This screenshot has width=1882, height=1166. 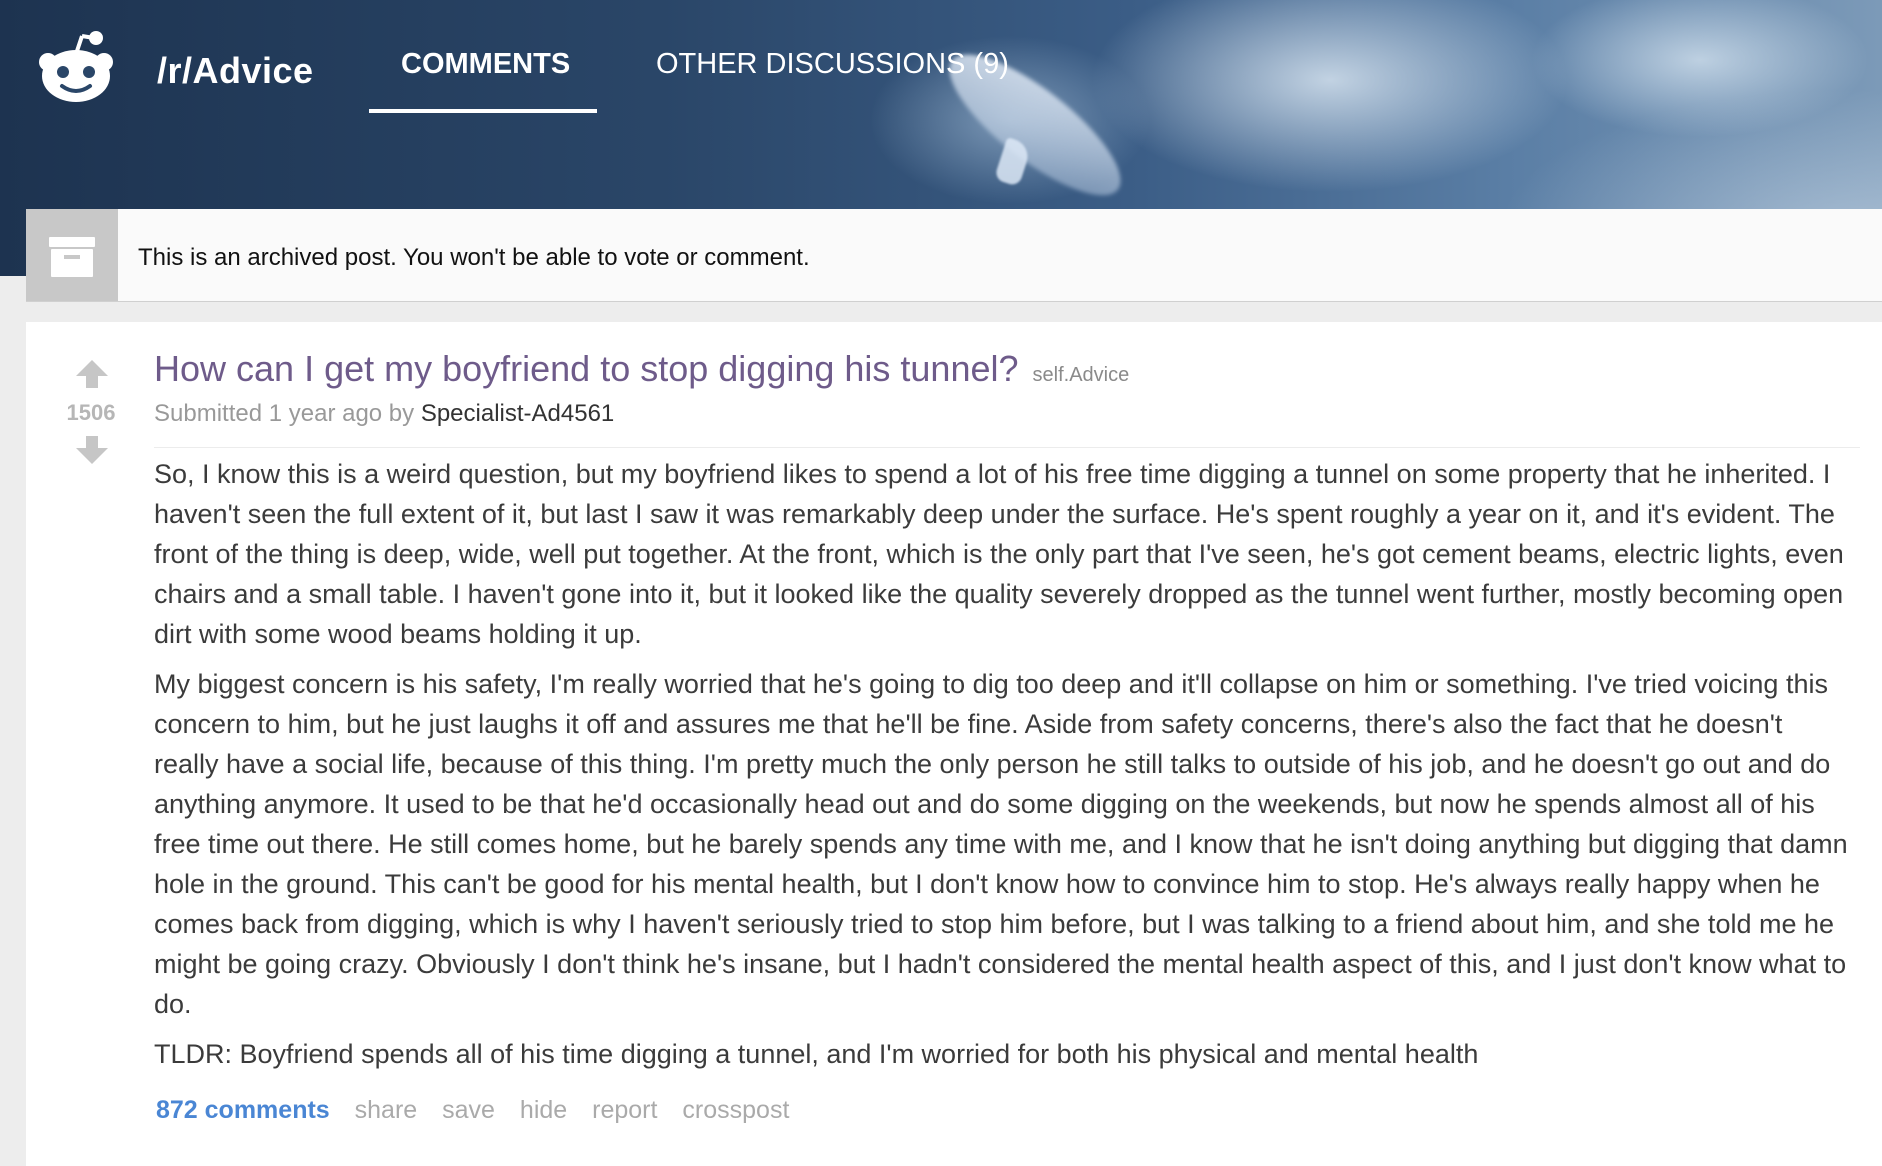 What do you see at coordinates (92, 374) in the screenshot?
I see `upvote-arrow-icon` at bounding box center [92, 374].